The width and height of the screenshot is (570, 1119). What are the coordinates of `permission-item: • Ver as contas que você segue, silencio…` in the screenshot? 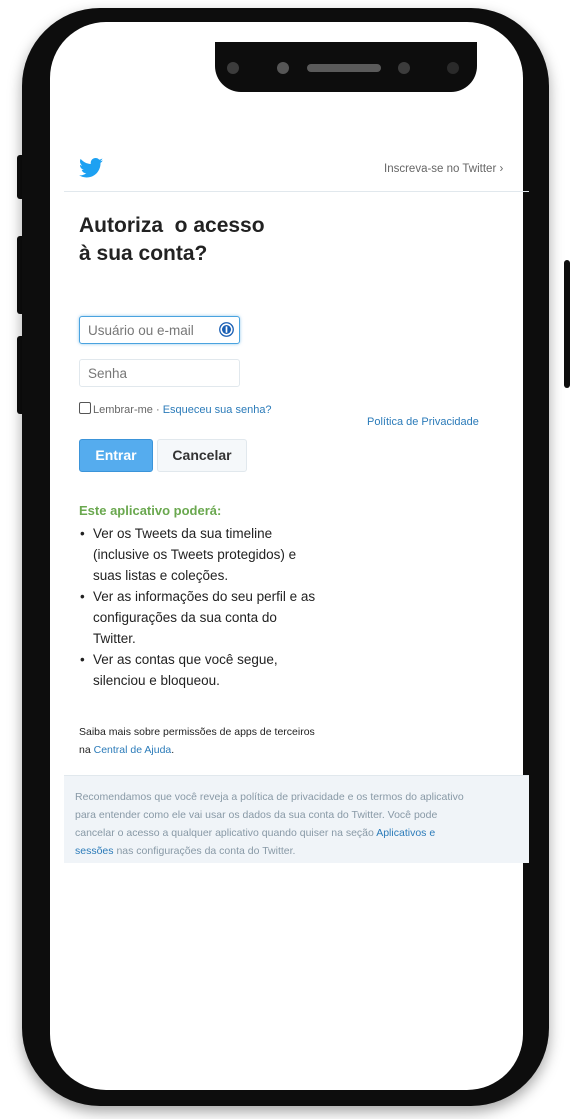 It's located at (214, 670).